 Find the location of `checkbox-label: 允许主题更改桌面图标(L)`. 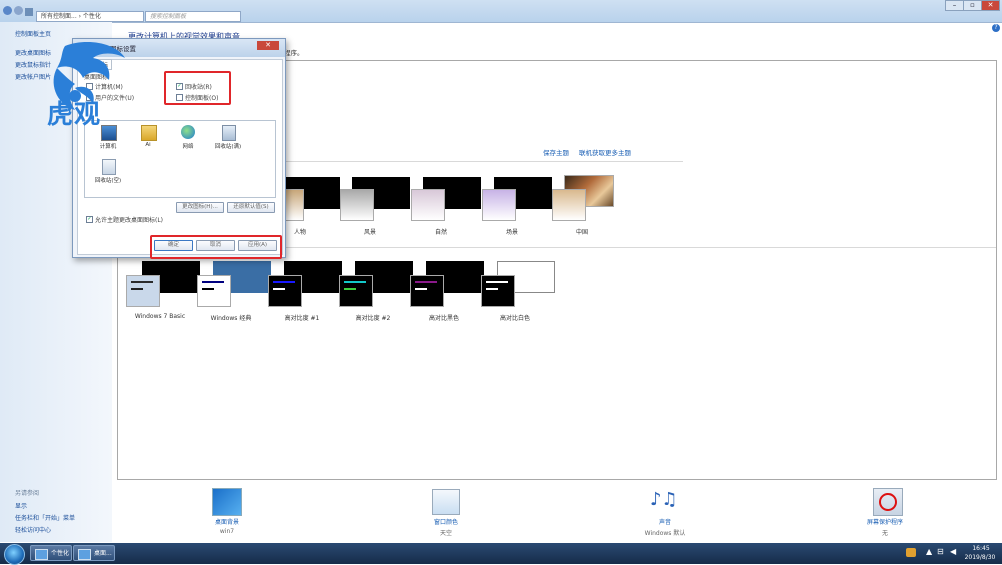

checkbox-label: 允许主题更改桌面图标(L) is located at coordinates (129, 220).